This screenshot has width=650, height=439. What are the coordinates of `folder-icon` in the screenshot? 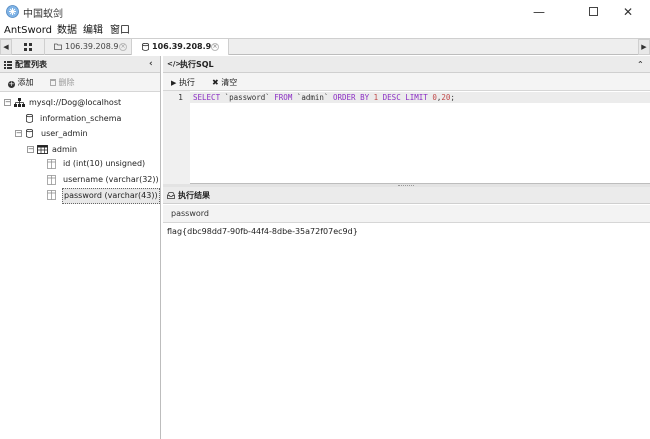 It's located at (58, 46).